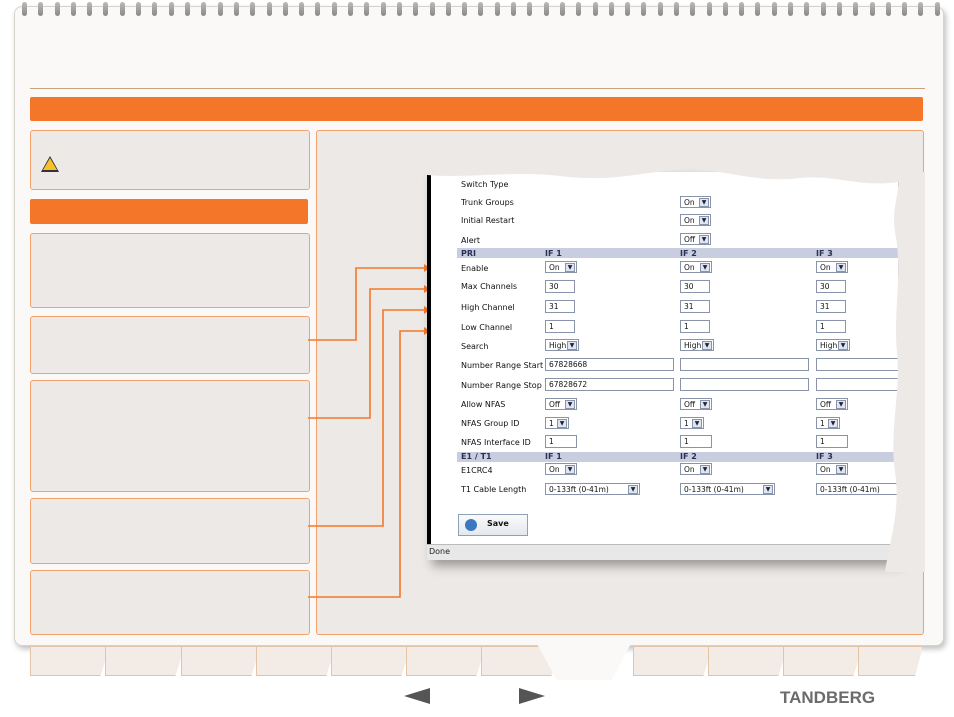  Describe the element at coordinates (562, 345) in the screenshot. I see `if1-search-select: High ▼` at that location.